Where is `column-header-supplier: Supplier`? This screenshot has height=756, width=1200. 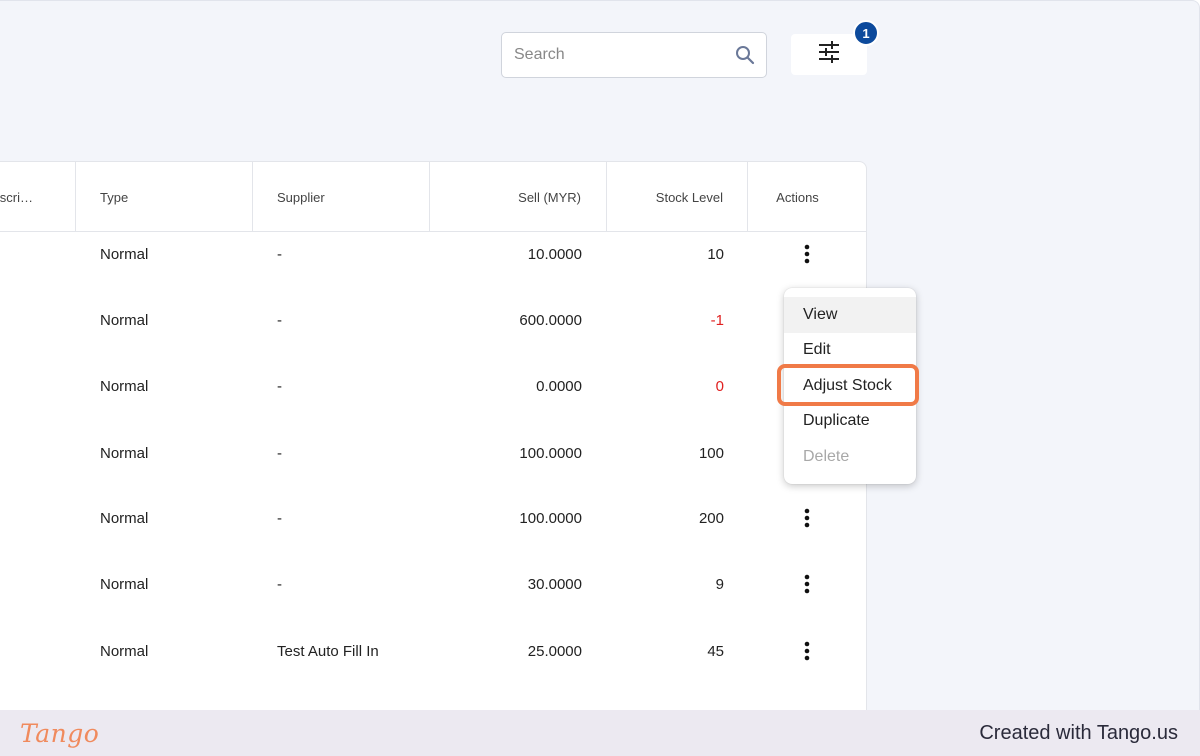
column-header-supplier: Supplier is located at coordinates (341, 197).